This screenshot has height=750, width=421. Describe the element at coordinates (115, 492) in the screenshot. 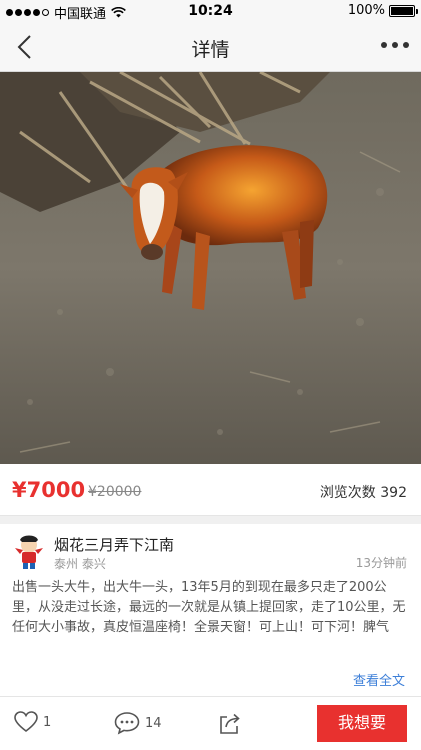

I see `original-price: ¥20000` at that location.